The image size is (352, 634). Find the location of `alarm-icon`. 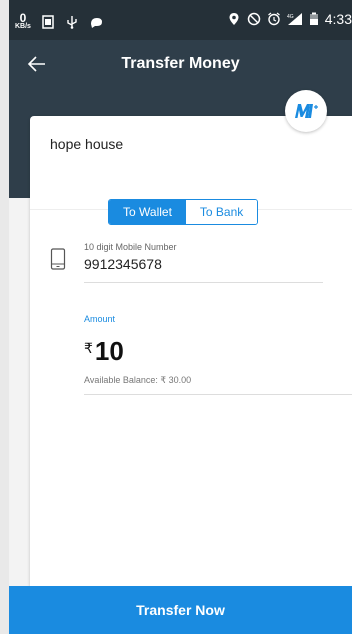

alarm-icon is located at coordinates (273, 19).